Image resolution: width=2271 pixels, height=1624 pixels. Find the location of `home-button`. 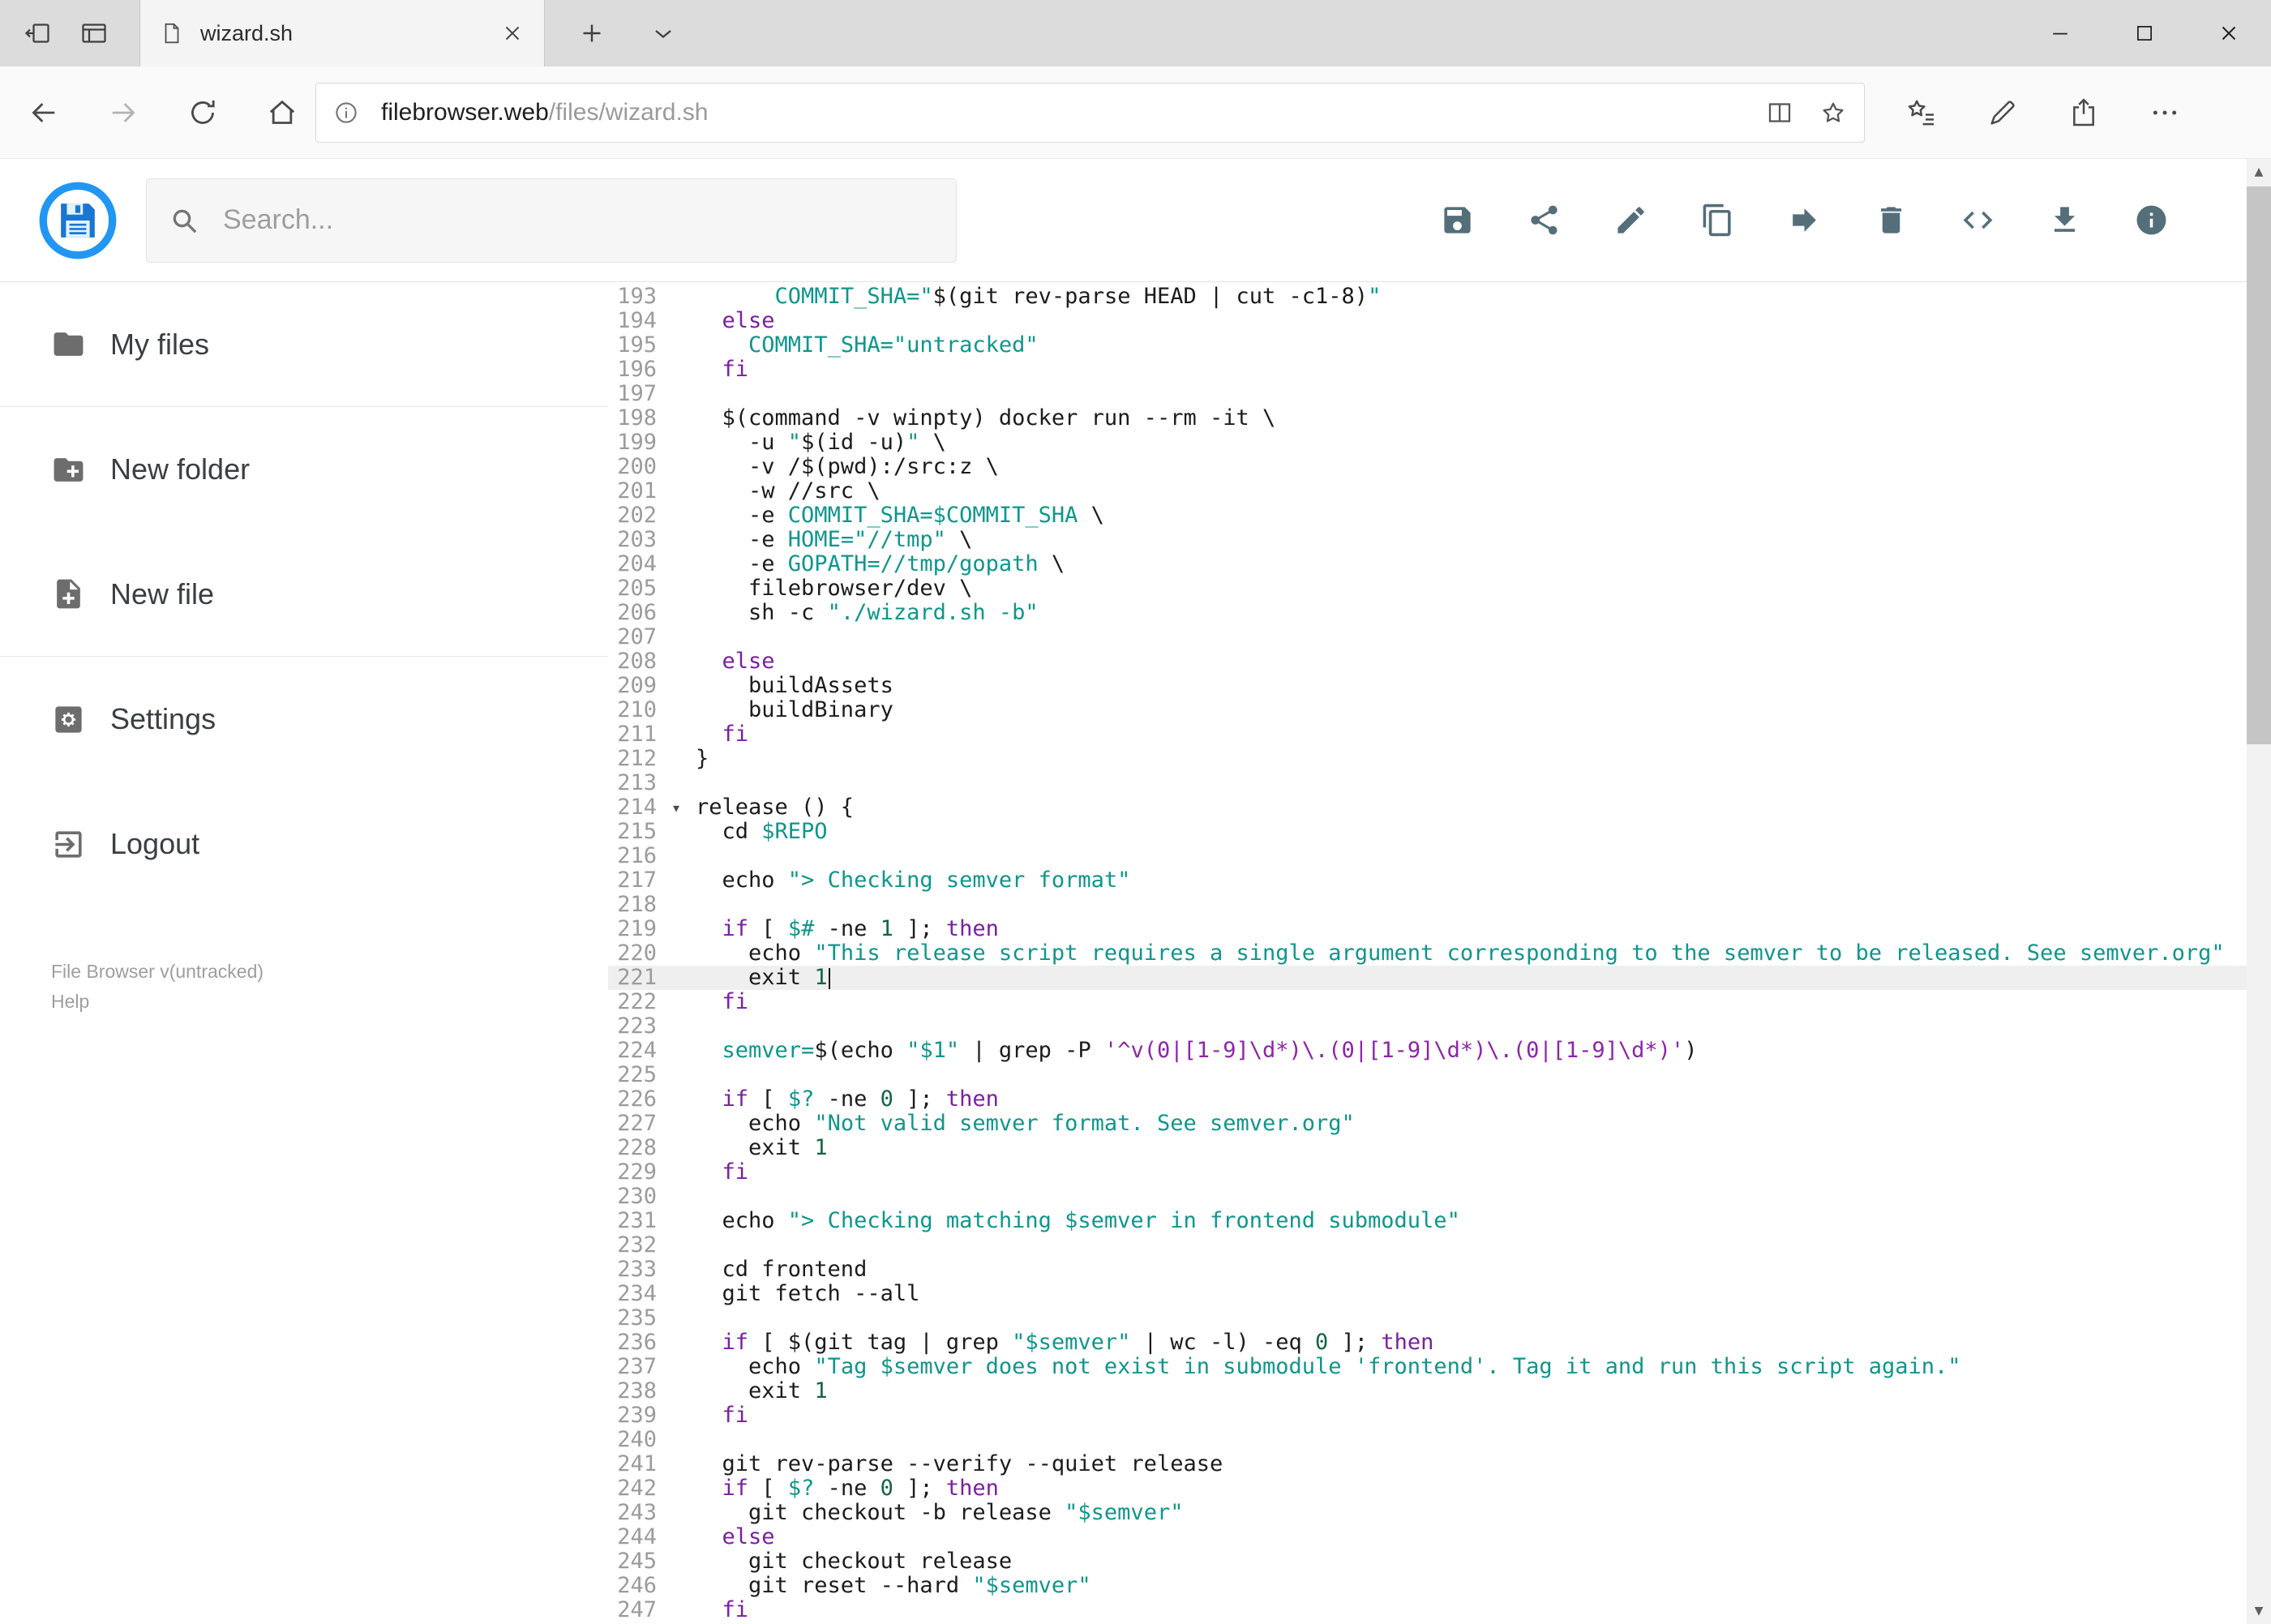

home-button is located at coordinates (282, 113).